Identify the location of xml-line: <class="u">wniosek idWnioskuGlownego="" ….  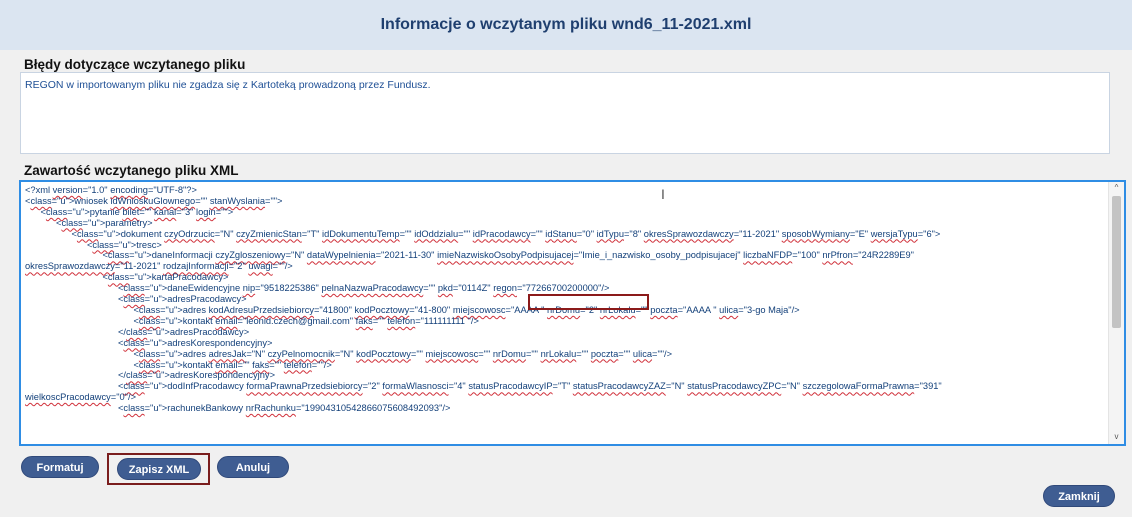
(154, 200).